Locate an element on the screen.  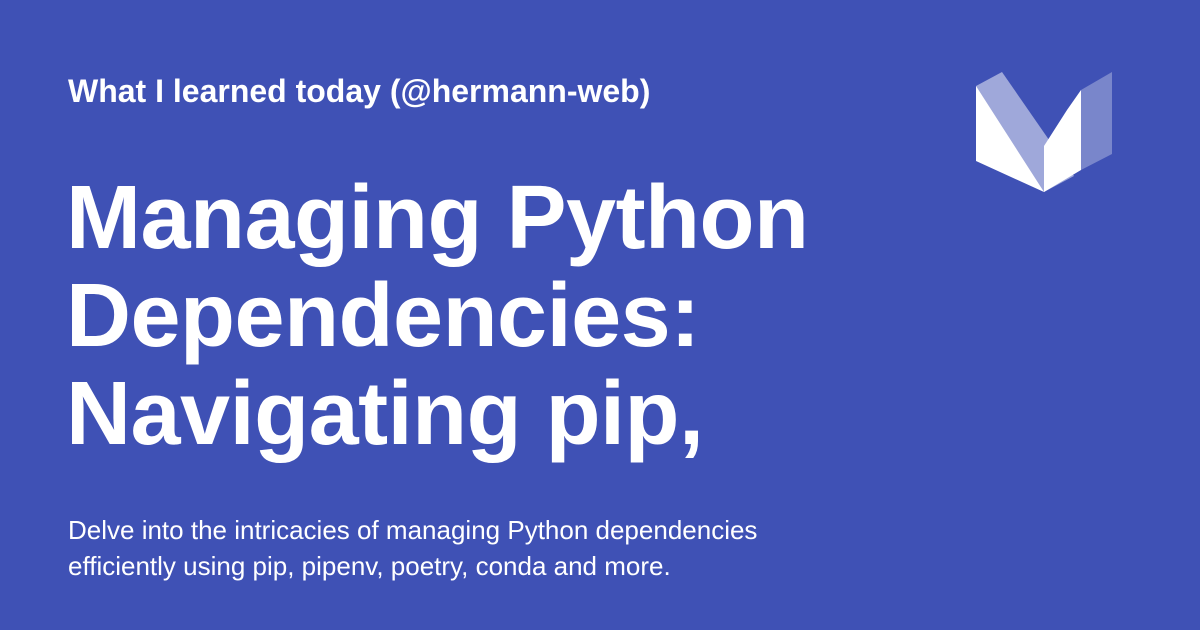
logo-right-face is located at coordinates (1062, 141).